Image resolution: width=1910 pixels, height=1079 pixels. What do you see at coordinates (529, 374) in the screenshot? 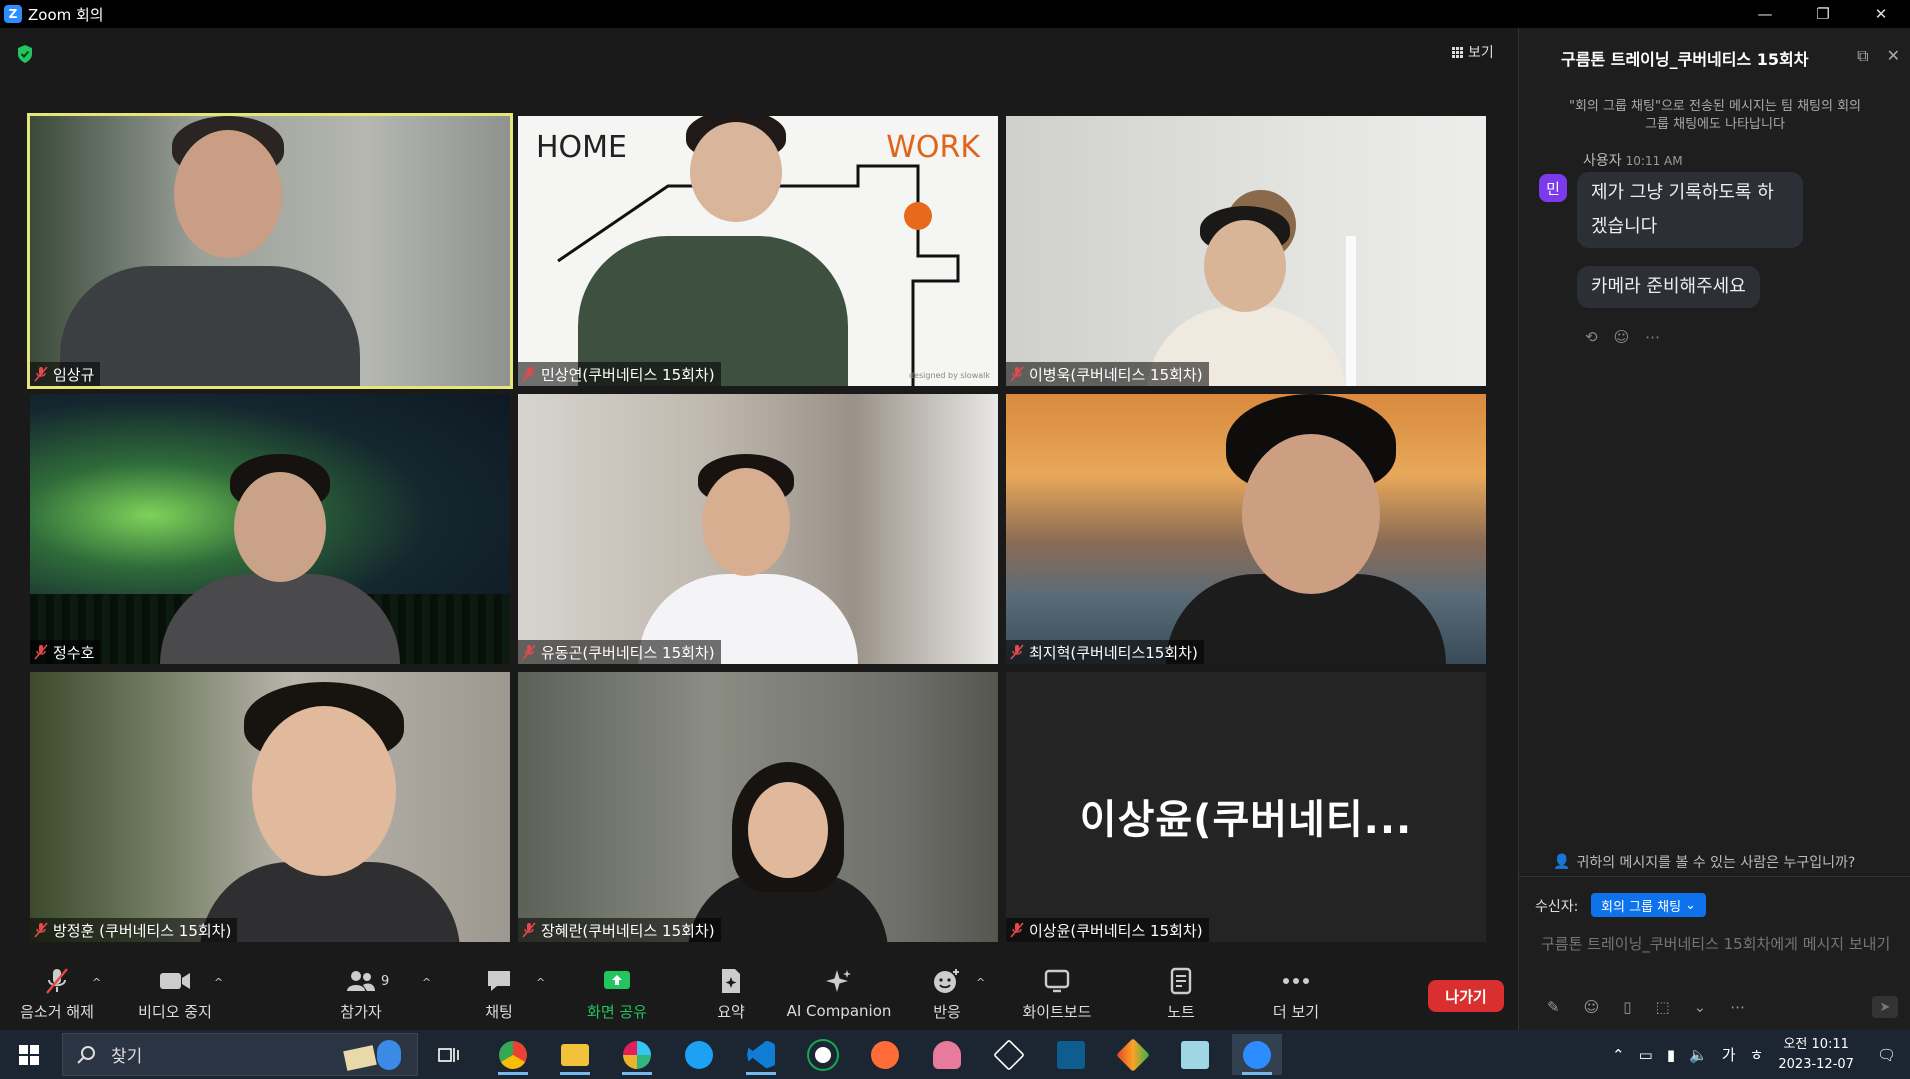
I see `mic-muted-icon` at bounding box center [529, 374].